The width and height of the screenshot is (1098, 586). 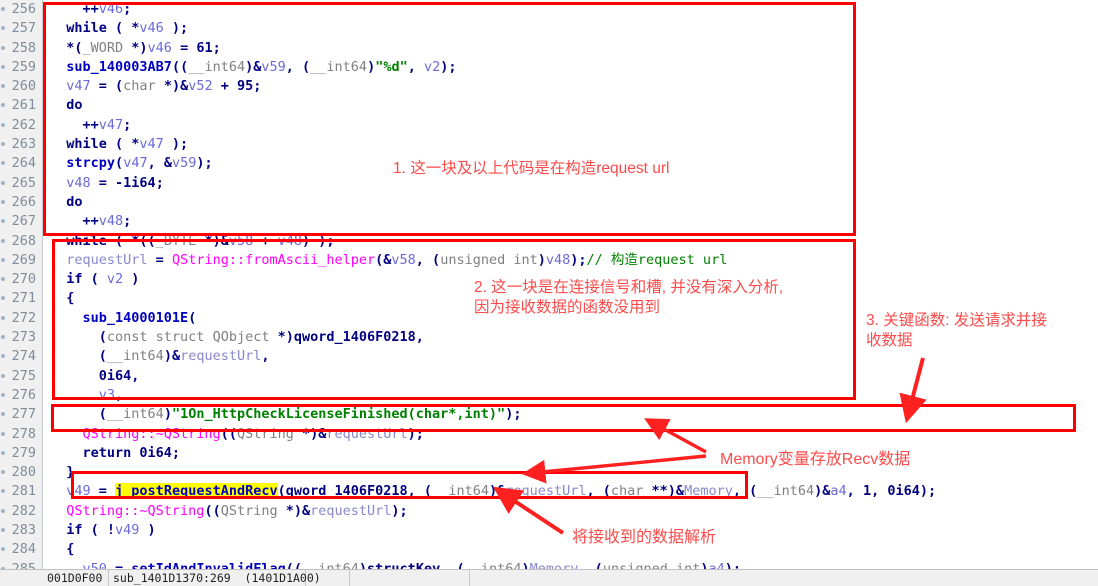 What do you see at coordinates (180, 67) in the screenshot?
I see `code-token: ((` at bounding box center [180, 67].